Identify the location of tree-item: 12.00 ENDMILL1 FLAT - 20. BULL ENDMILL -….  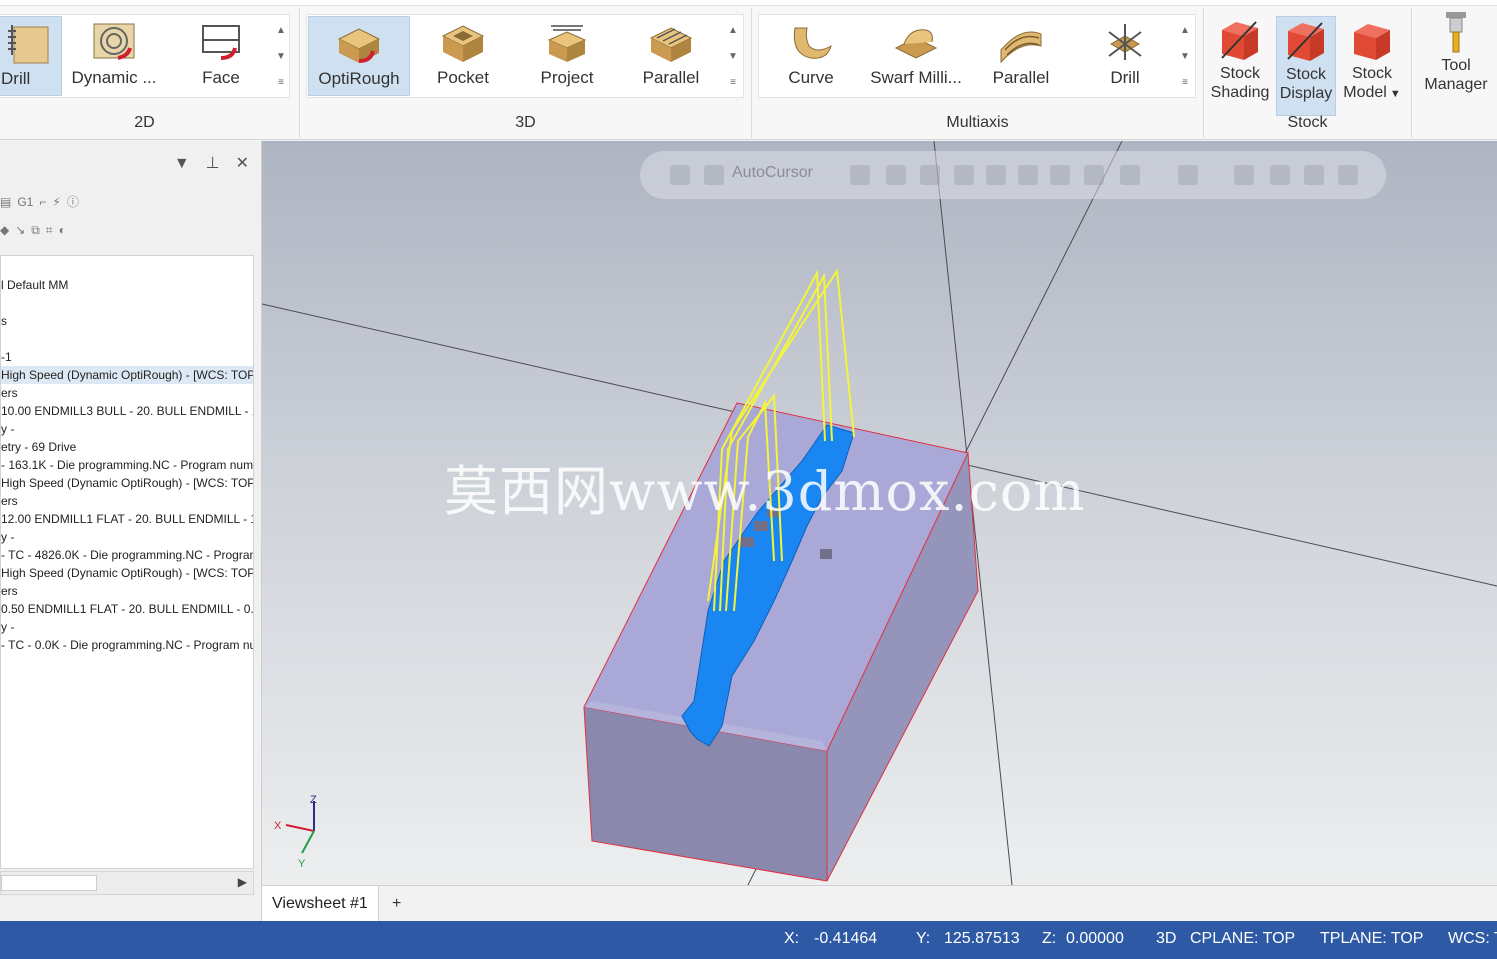
(127, 519).